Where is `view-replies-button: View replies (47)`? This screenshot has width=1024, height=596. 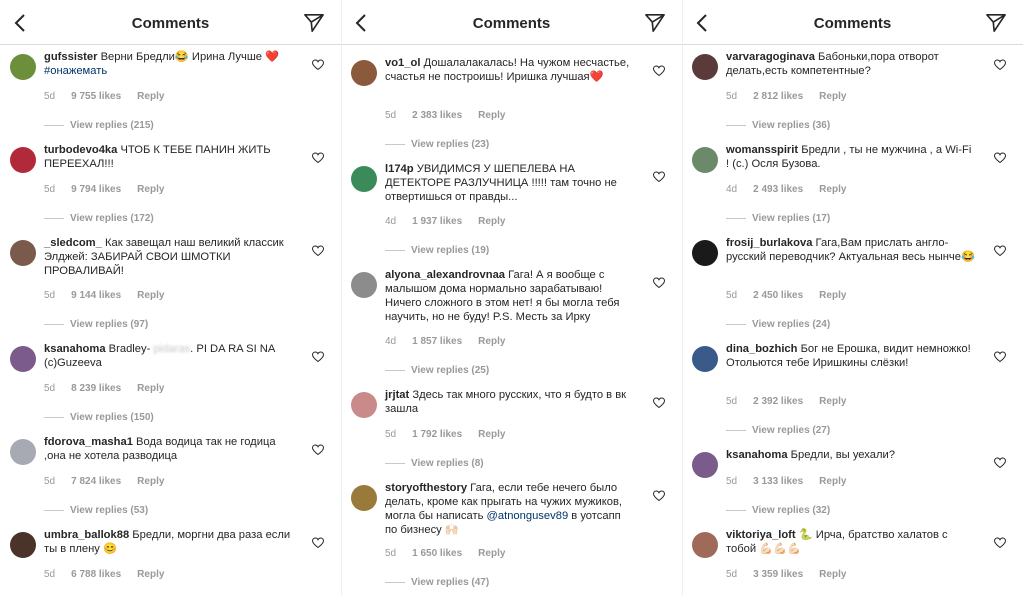
view-replies-button: View replies (47) is located at coordinates (437, 582).